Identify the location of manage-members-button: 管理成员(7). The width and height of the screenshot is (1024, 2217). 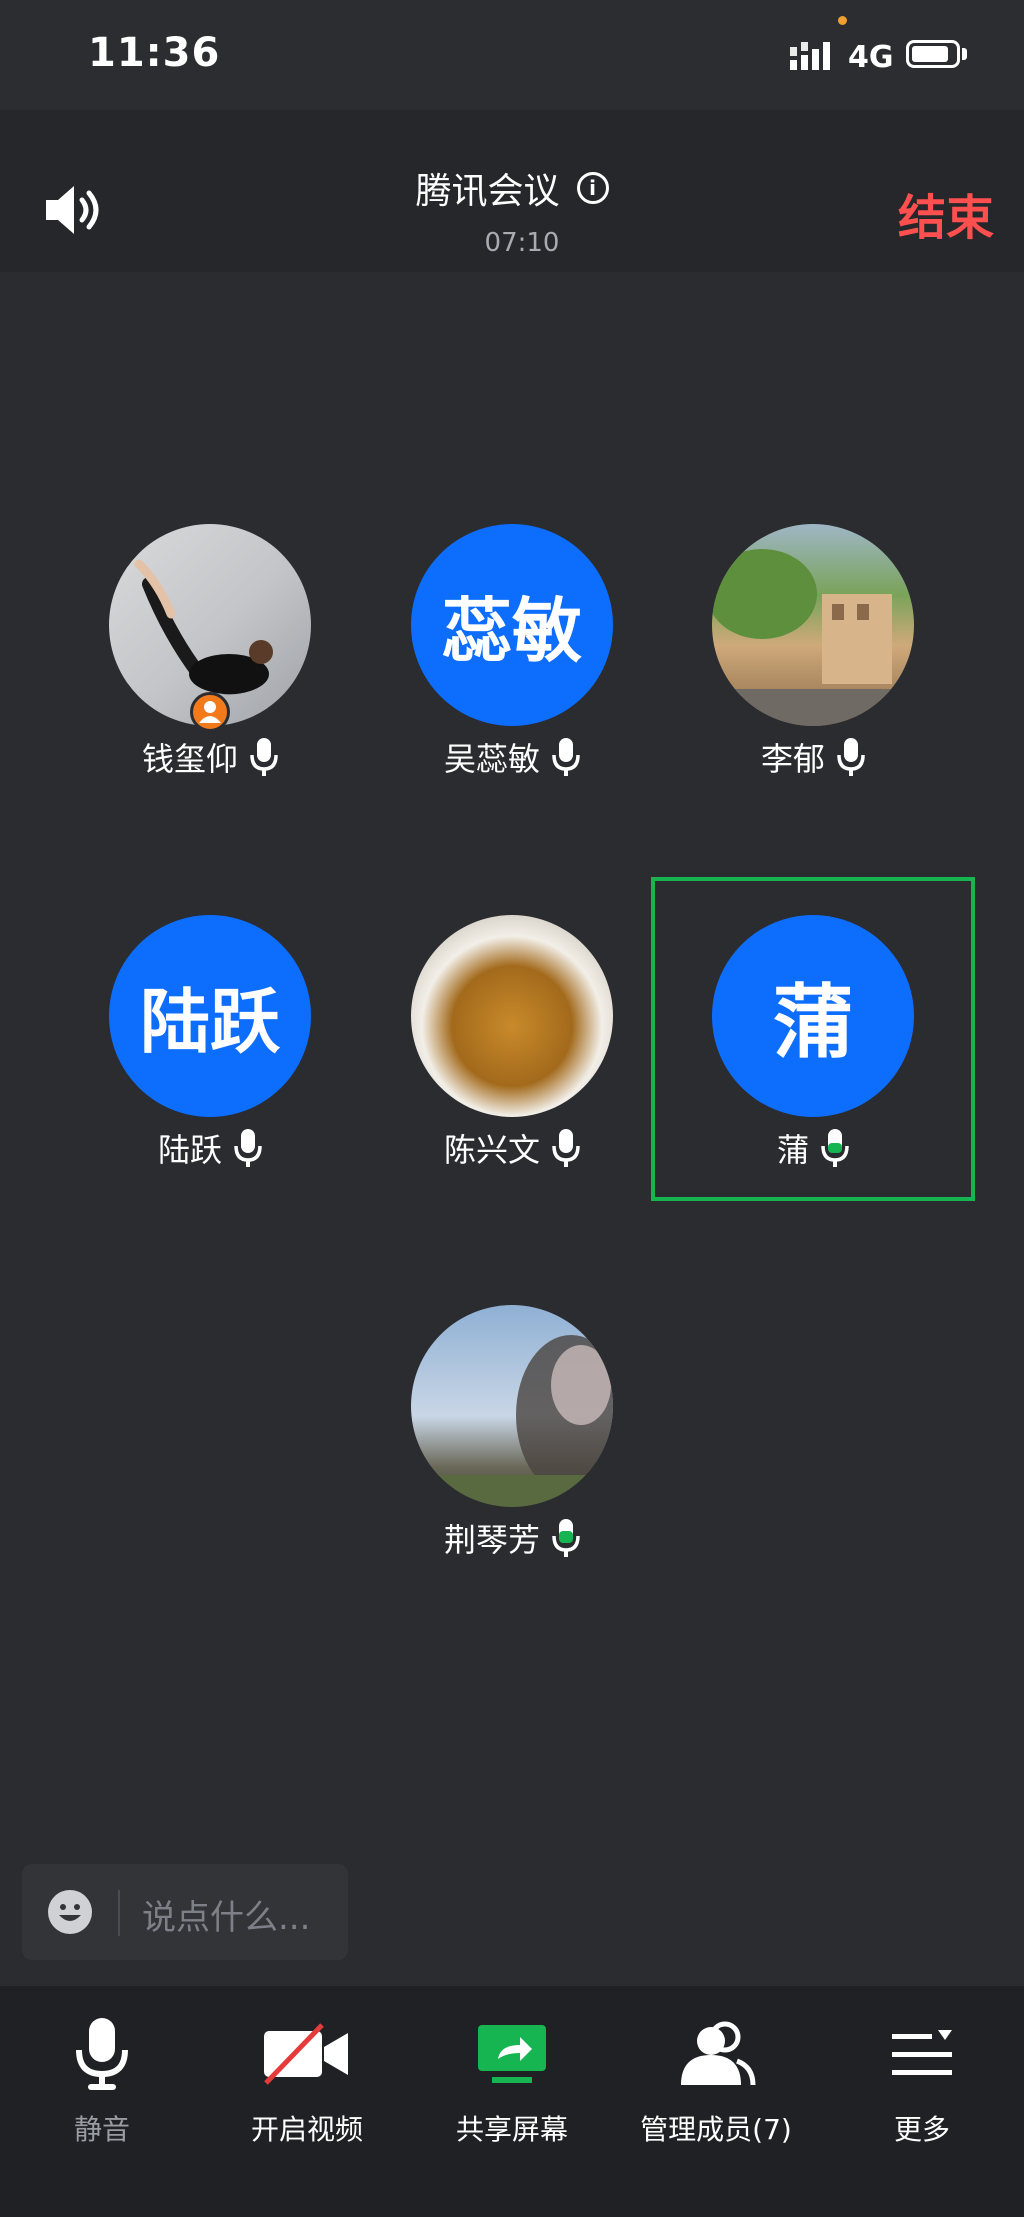
(716, 2081).